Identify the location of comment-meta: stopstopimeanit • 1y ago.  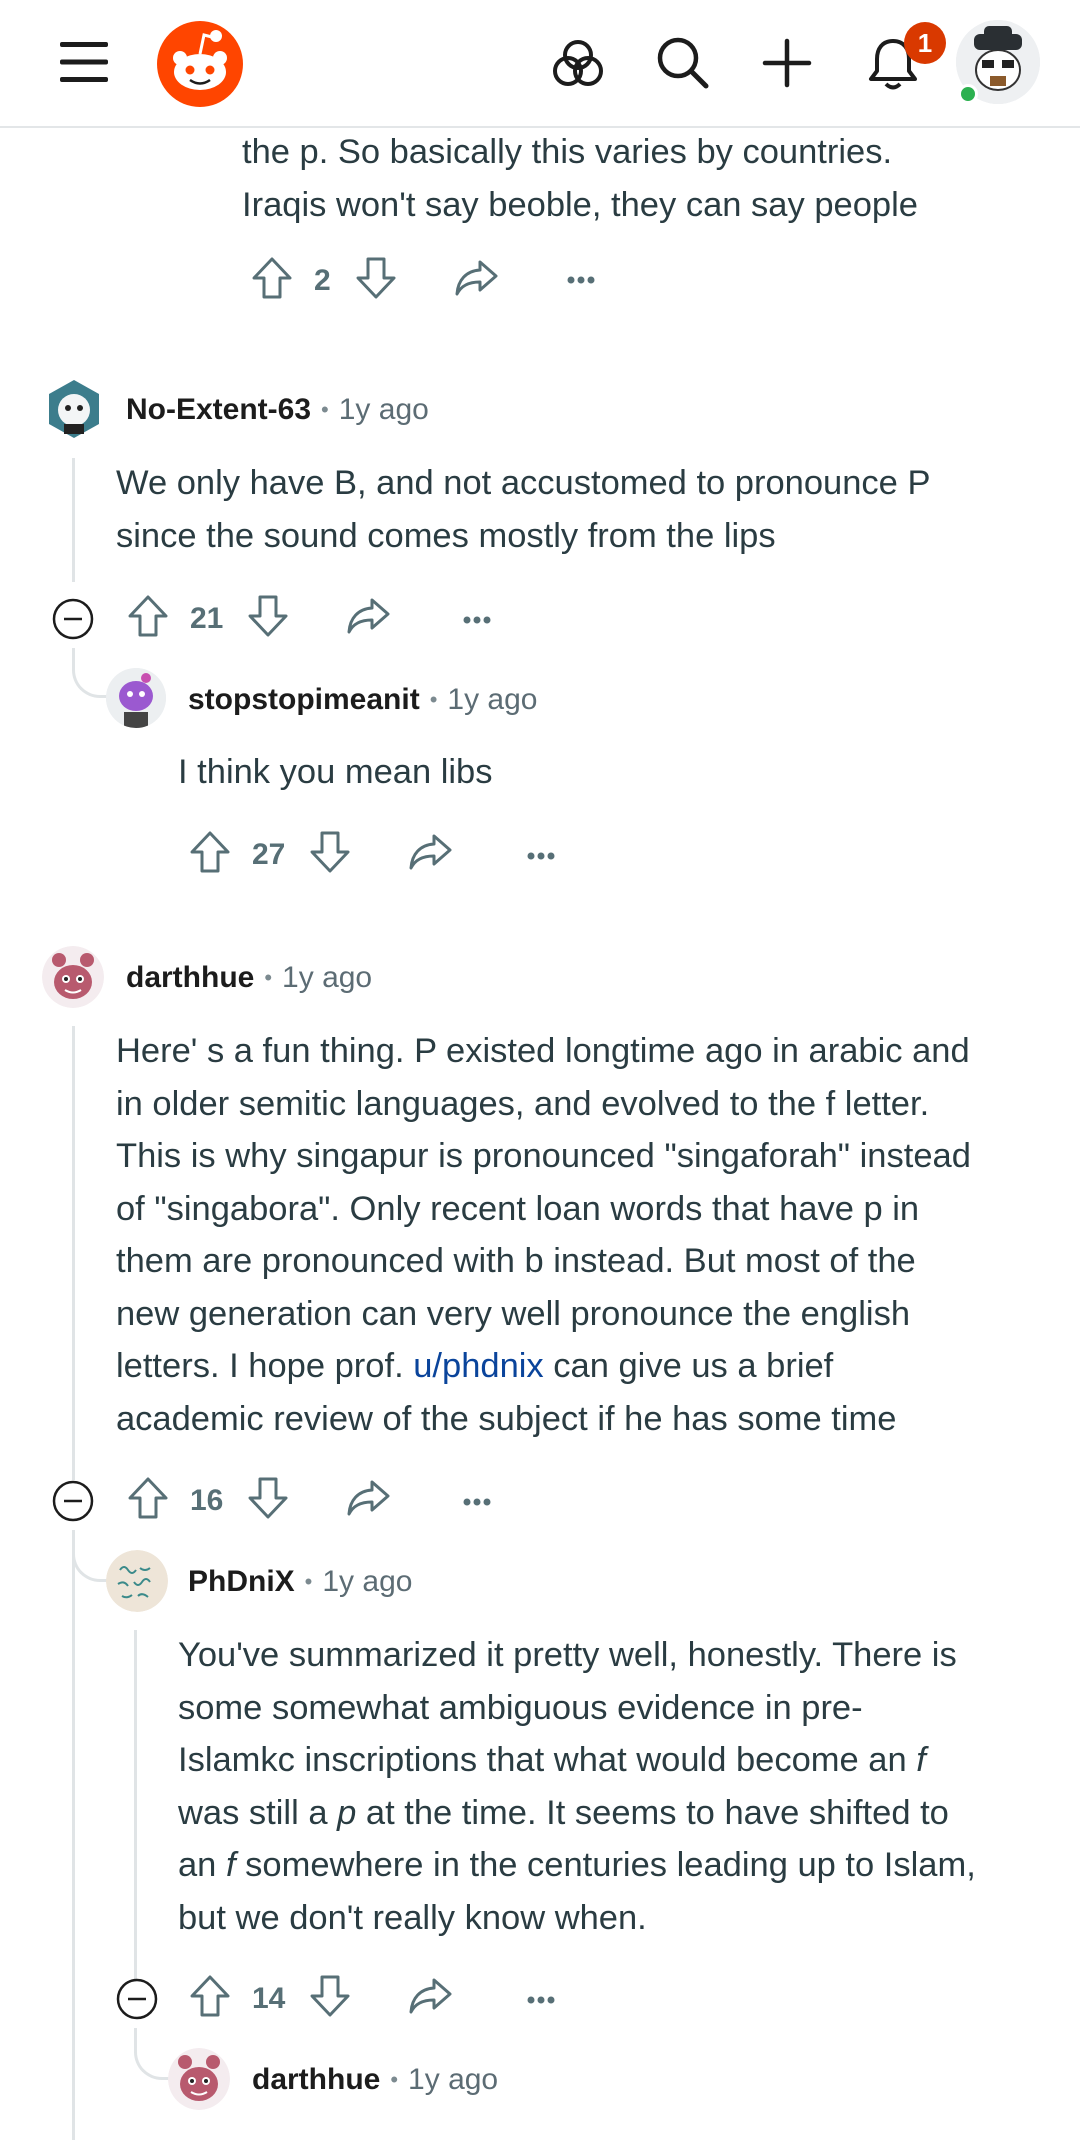
(362, 700).